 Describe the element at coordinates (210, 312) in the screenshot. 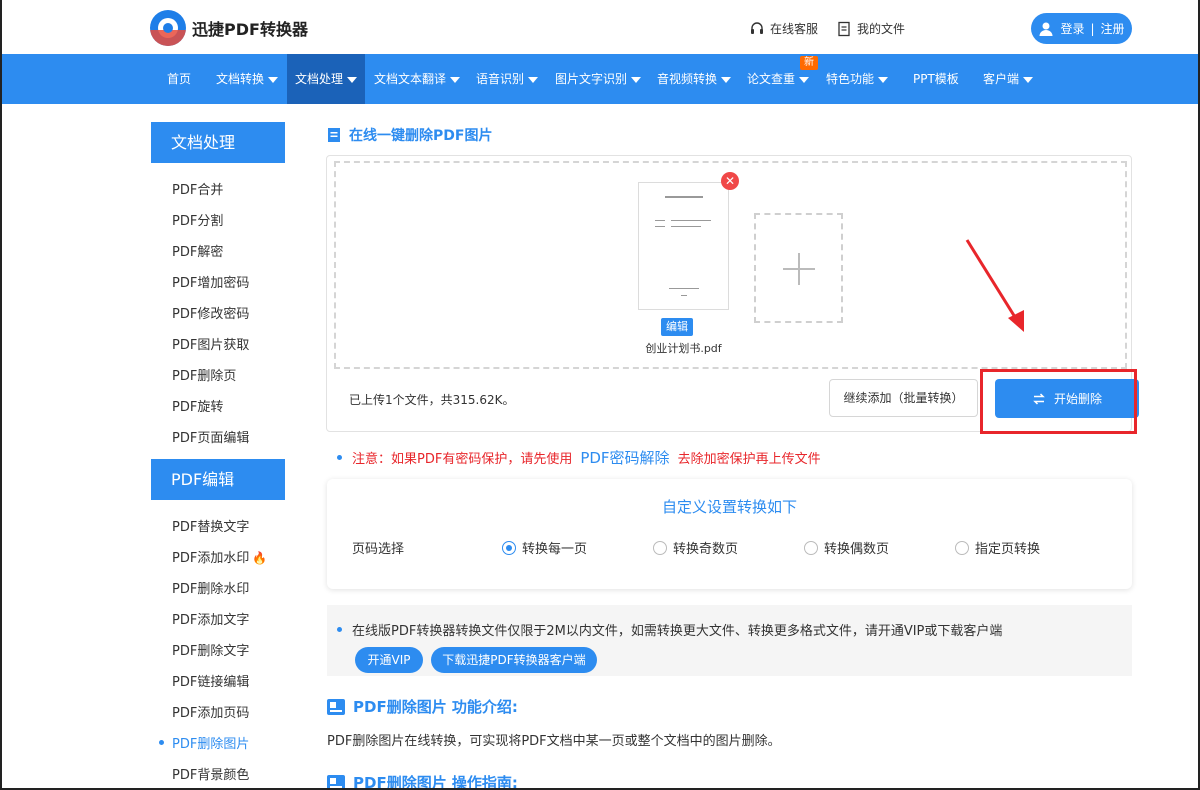

I see `sidebar-item-pdf-change-password: PDF修改密码` at that location.